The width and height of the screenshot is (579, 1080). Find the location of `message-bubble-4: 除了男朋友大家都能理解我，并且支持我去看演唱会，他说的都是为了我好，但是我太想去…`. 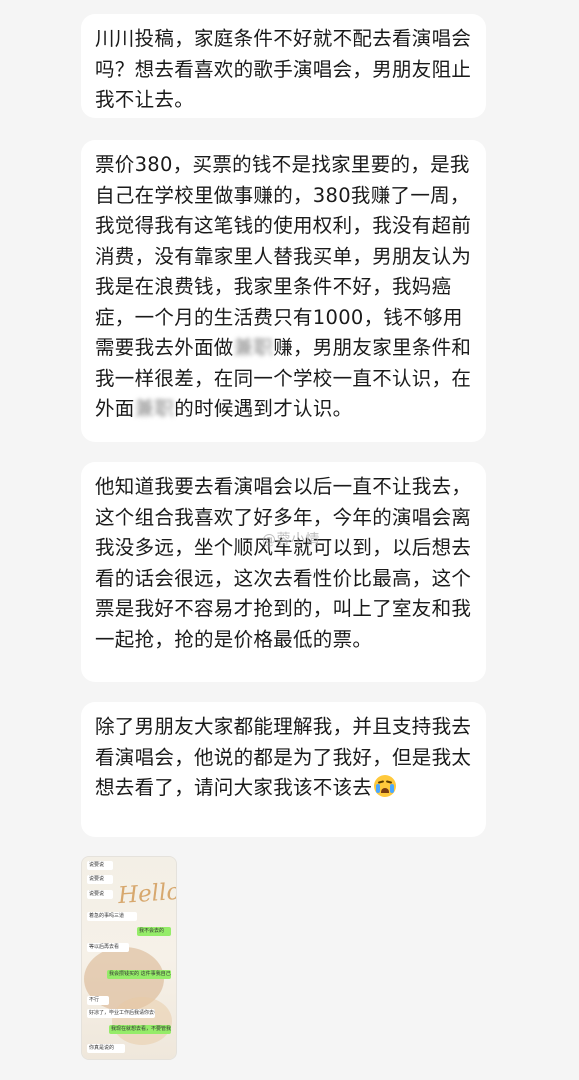

message-bubble-4: 除了男朋友大家都能理解我，并且支持我去看演唱会，他说的都是为了我好，但是我太想去… is located at coordinates (283, 769).